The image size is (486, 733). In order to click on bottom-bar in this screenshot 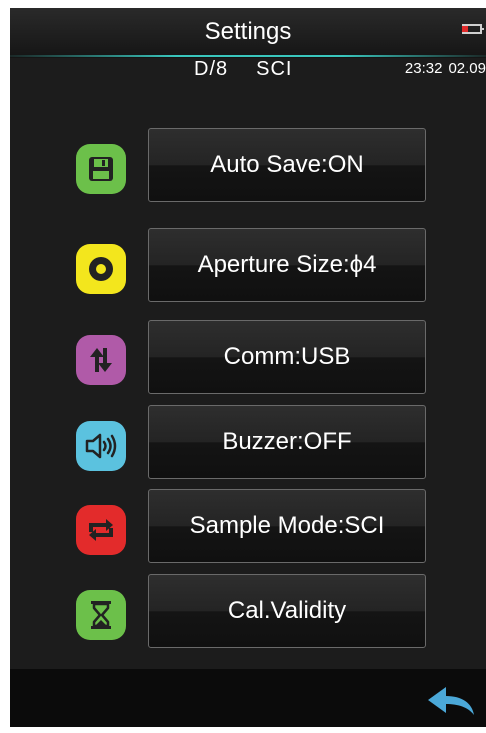, I will do `click(248, 698)`.